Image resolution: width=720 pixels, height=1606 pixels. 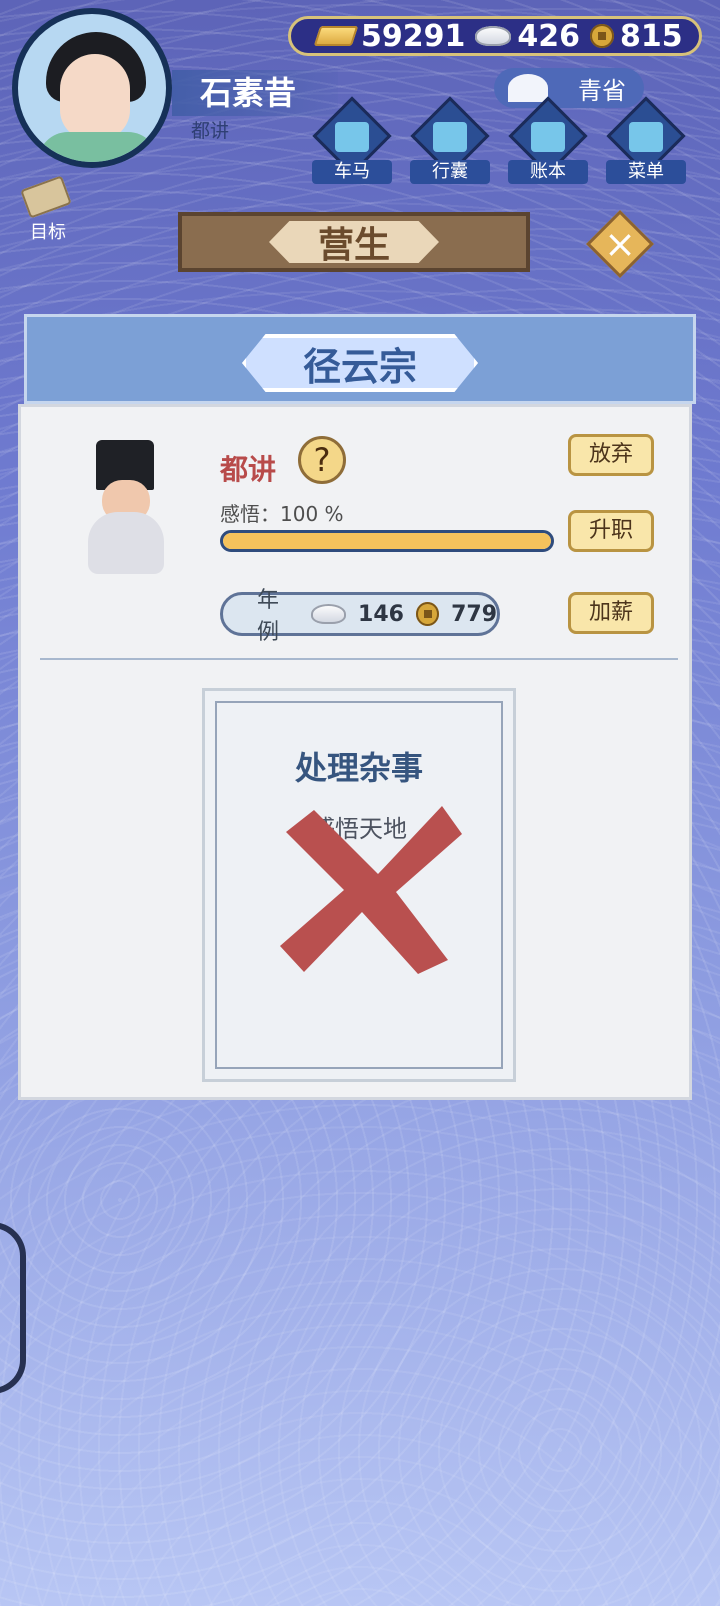 I want to click on gold-resource: 59291, so click(x=389, y=36).